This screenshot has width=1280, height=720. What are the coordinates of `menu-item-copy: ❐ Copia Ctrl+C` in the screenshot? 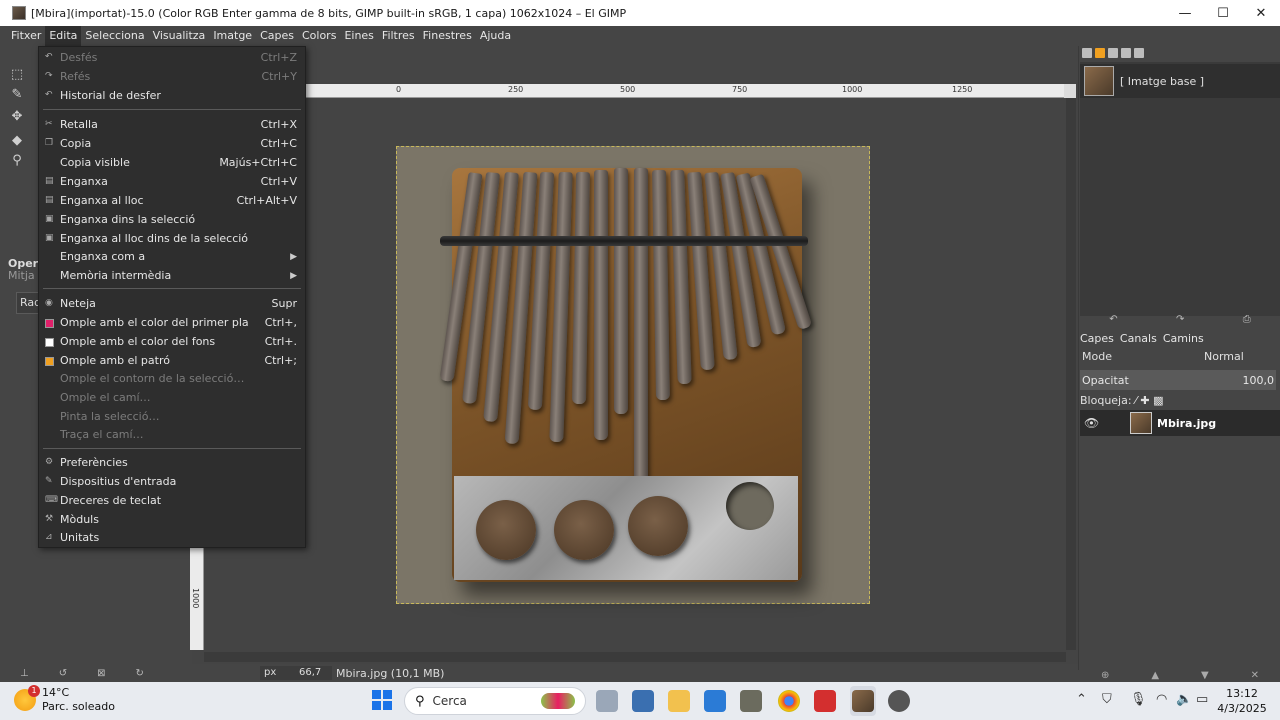 It's located at (172, 144).